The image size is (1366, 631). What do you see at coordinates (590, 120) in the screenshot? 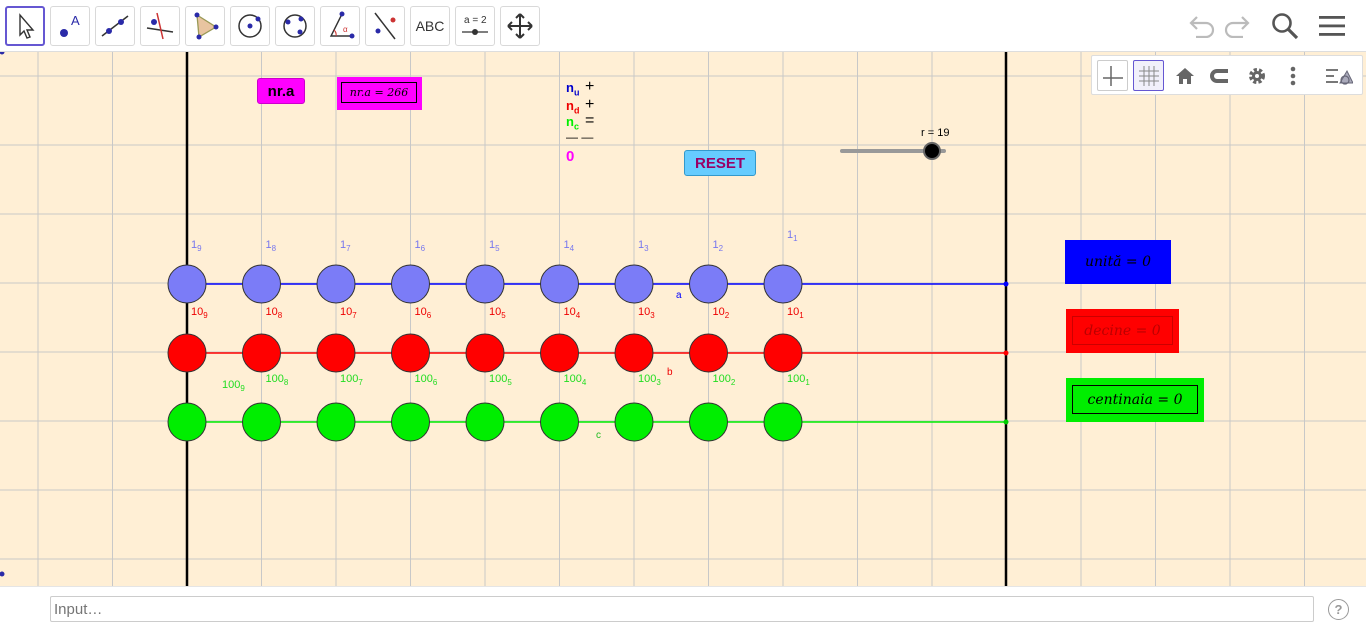
I see `equals-sign: =` at bounding box center [590, 120].